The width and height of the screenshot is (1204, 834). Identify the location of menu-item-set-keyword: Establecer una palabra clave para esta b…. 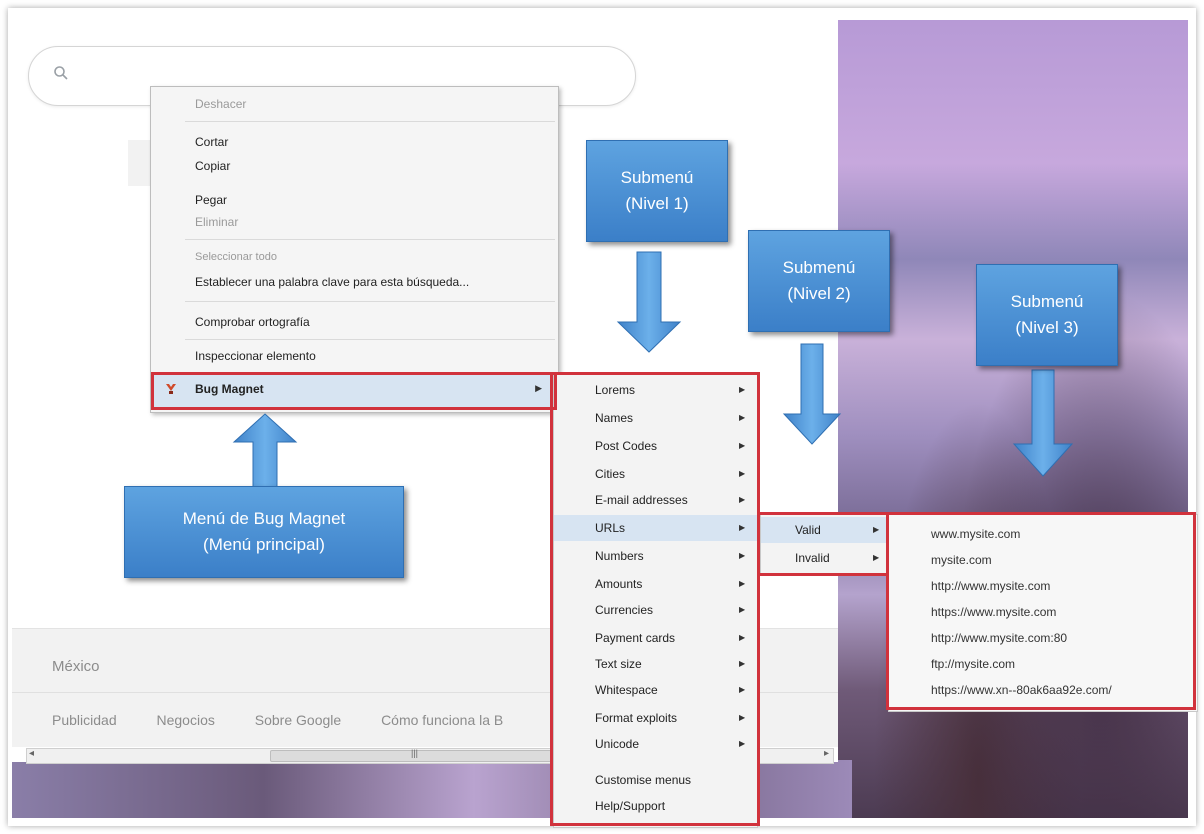
(332, 282).